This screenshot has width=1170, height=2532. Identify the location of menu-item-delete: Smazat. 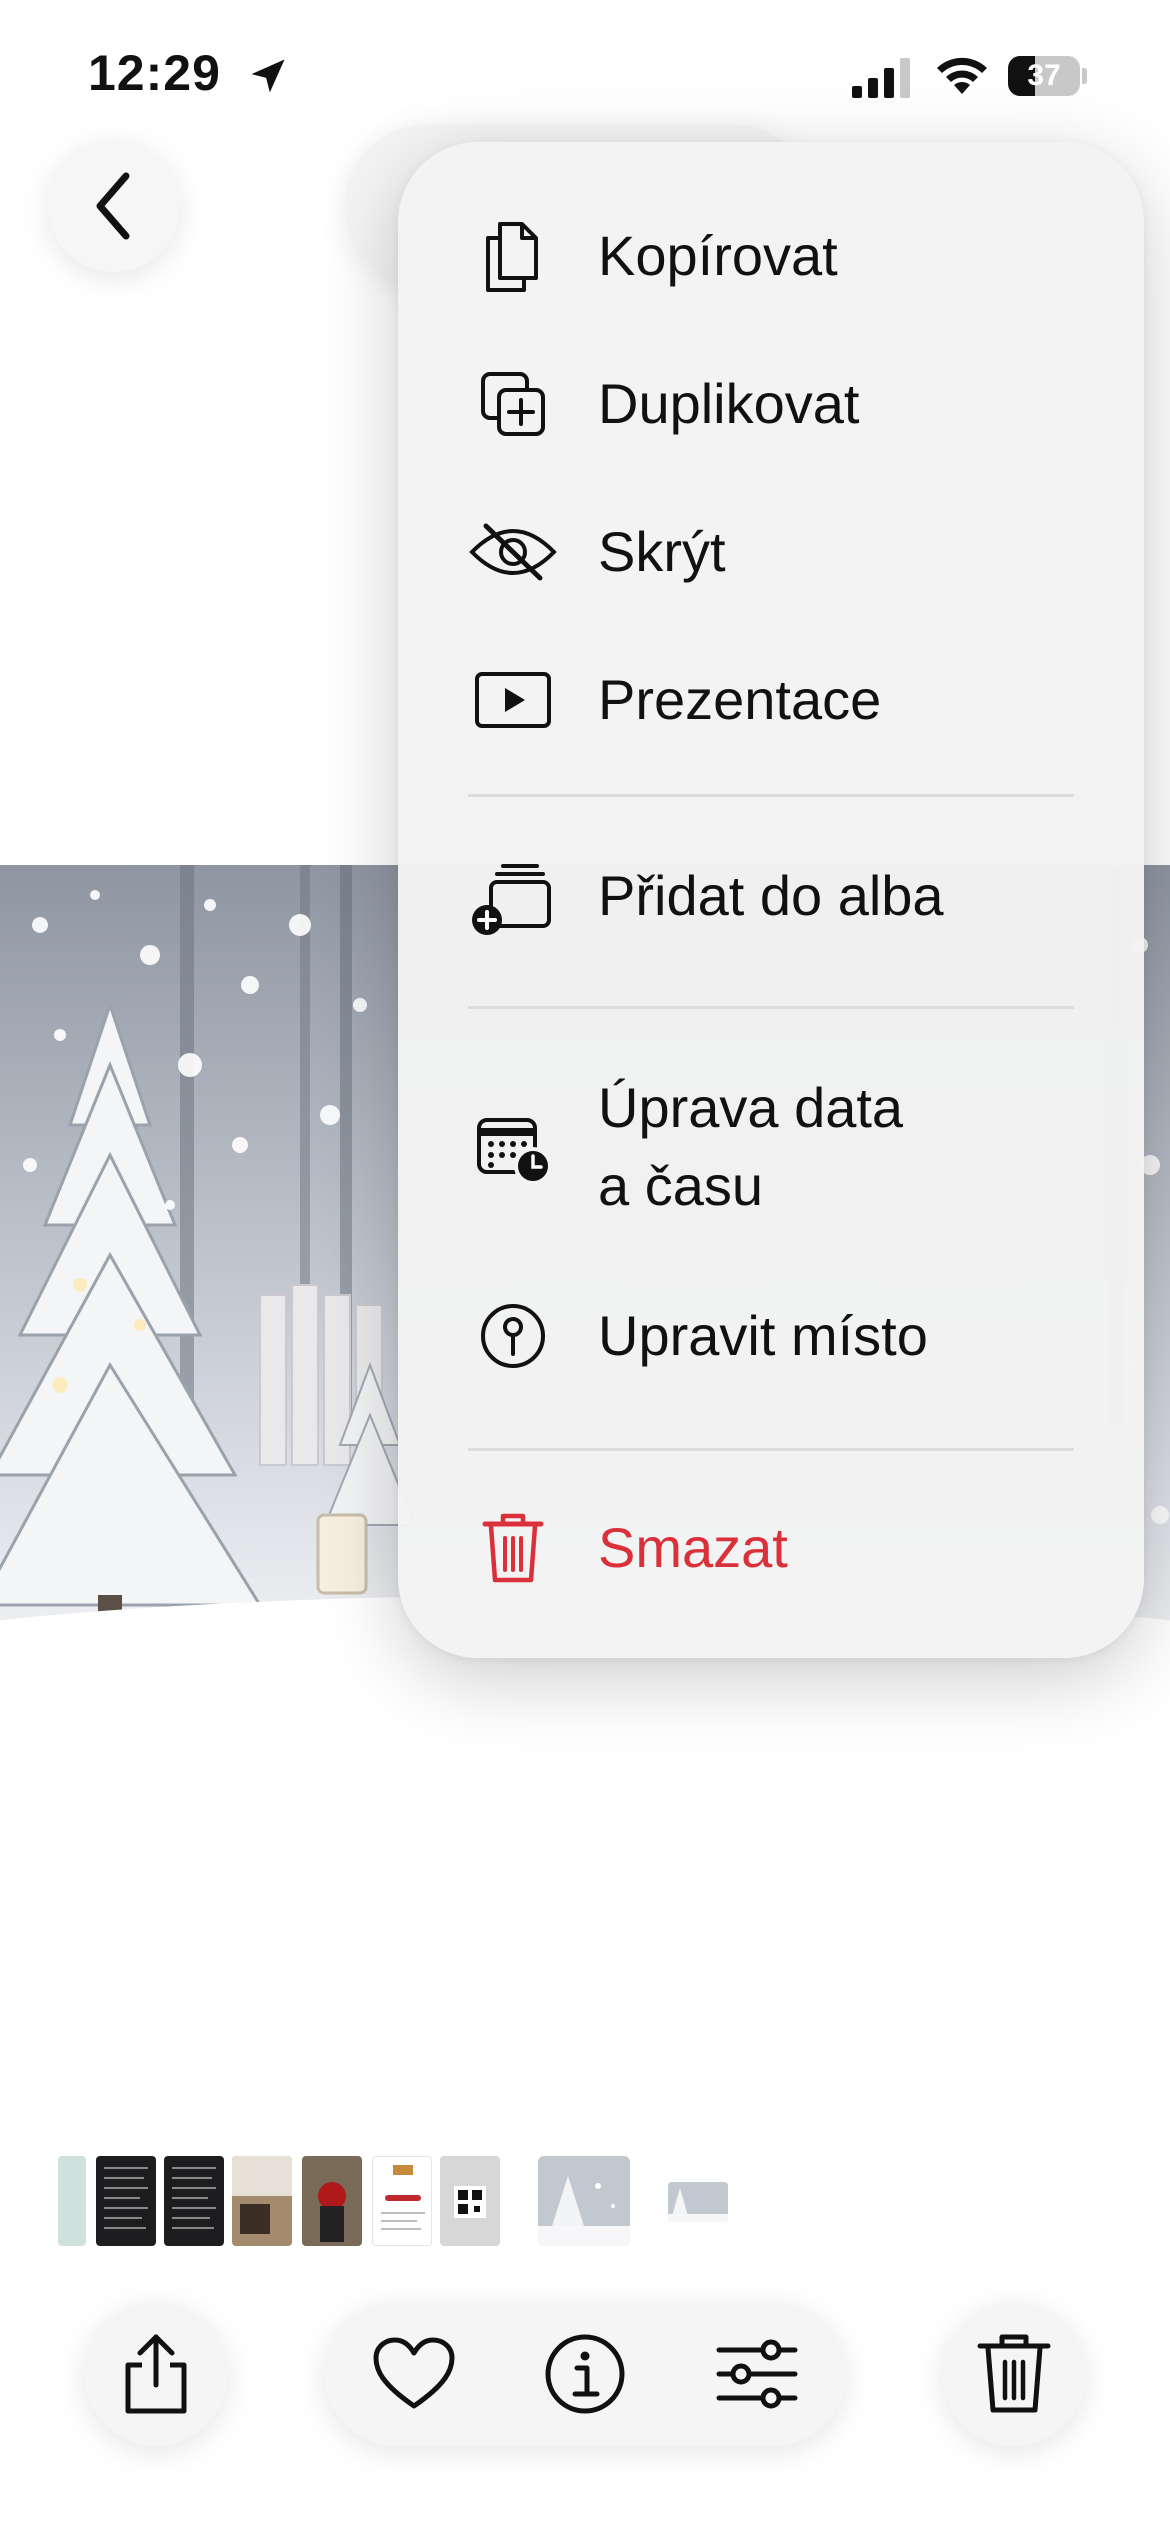
(771, 1548).